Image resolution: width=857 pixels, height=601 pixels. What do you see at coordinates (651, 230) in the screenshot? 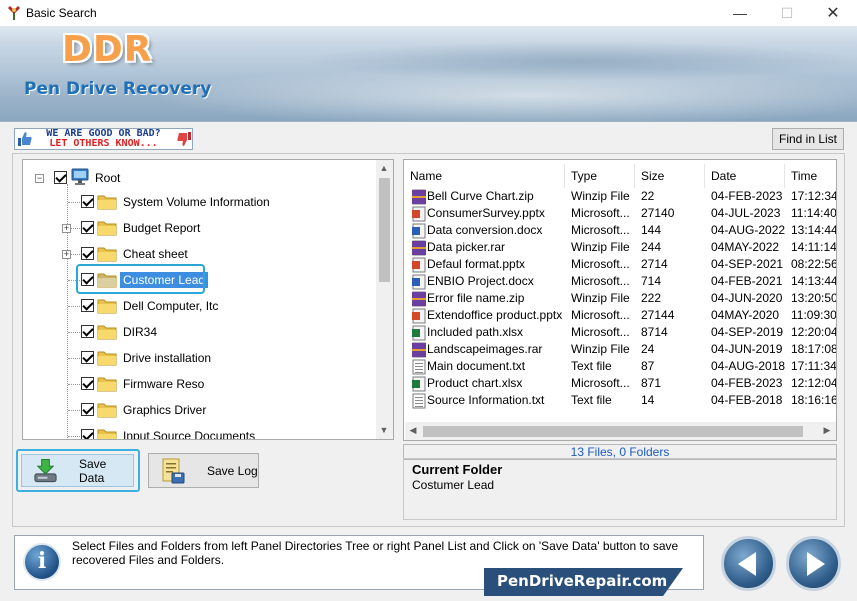
I see `cell-size: 144` at bounding box center [651, 230].